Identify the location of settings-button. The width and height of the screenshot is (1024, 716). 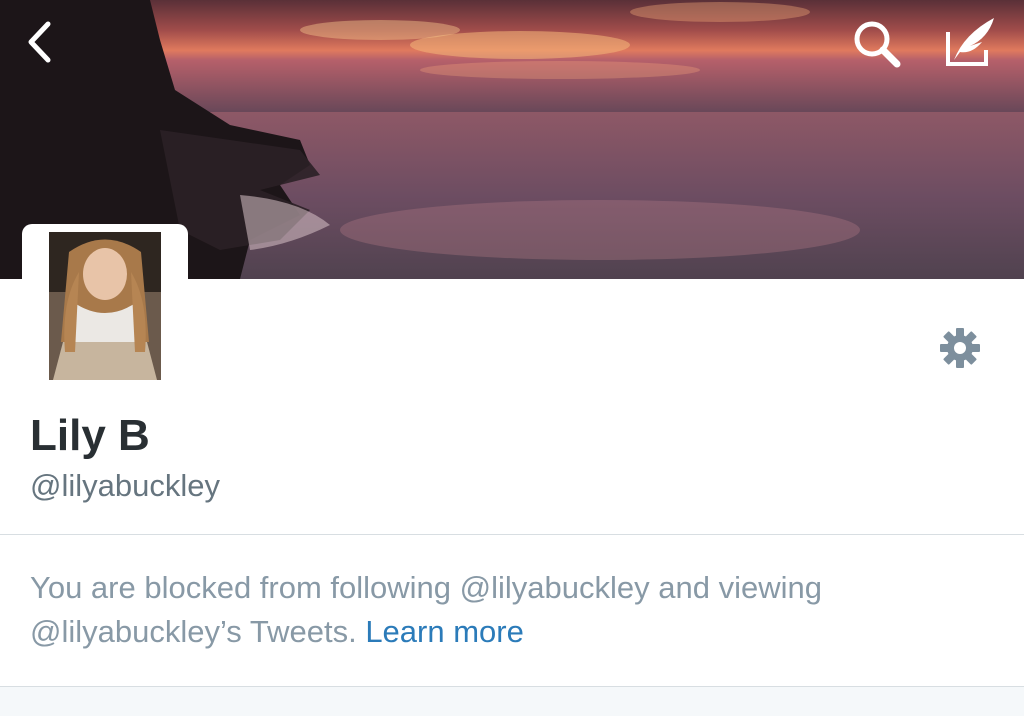
(960, 348).